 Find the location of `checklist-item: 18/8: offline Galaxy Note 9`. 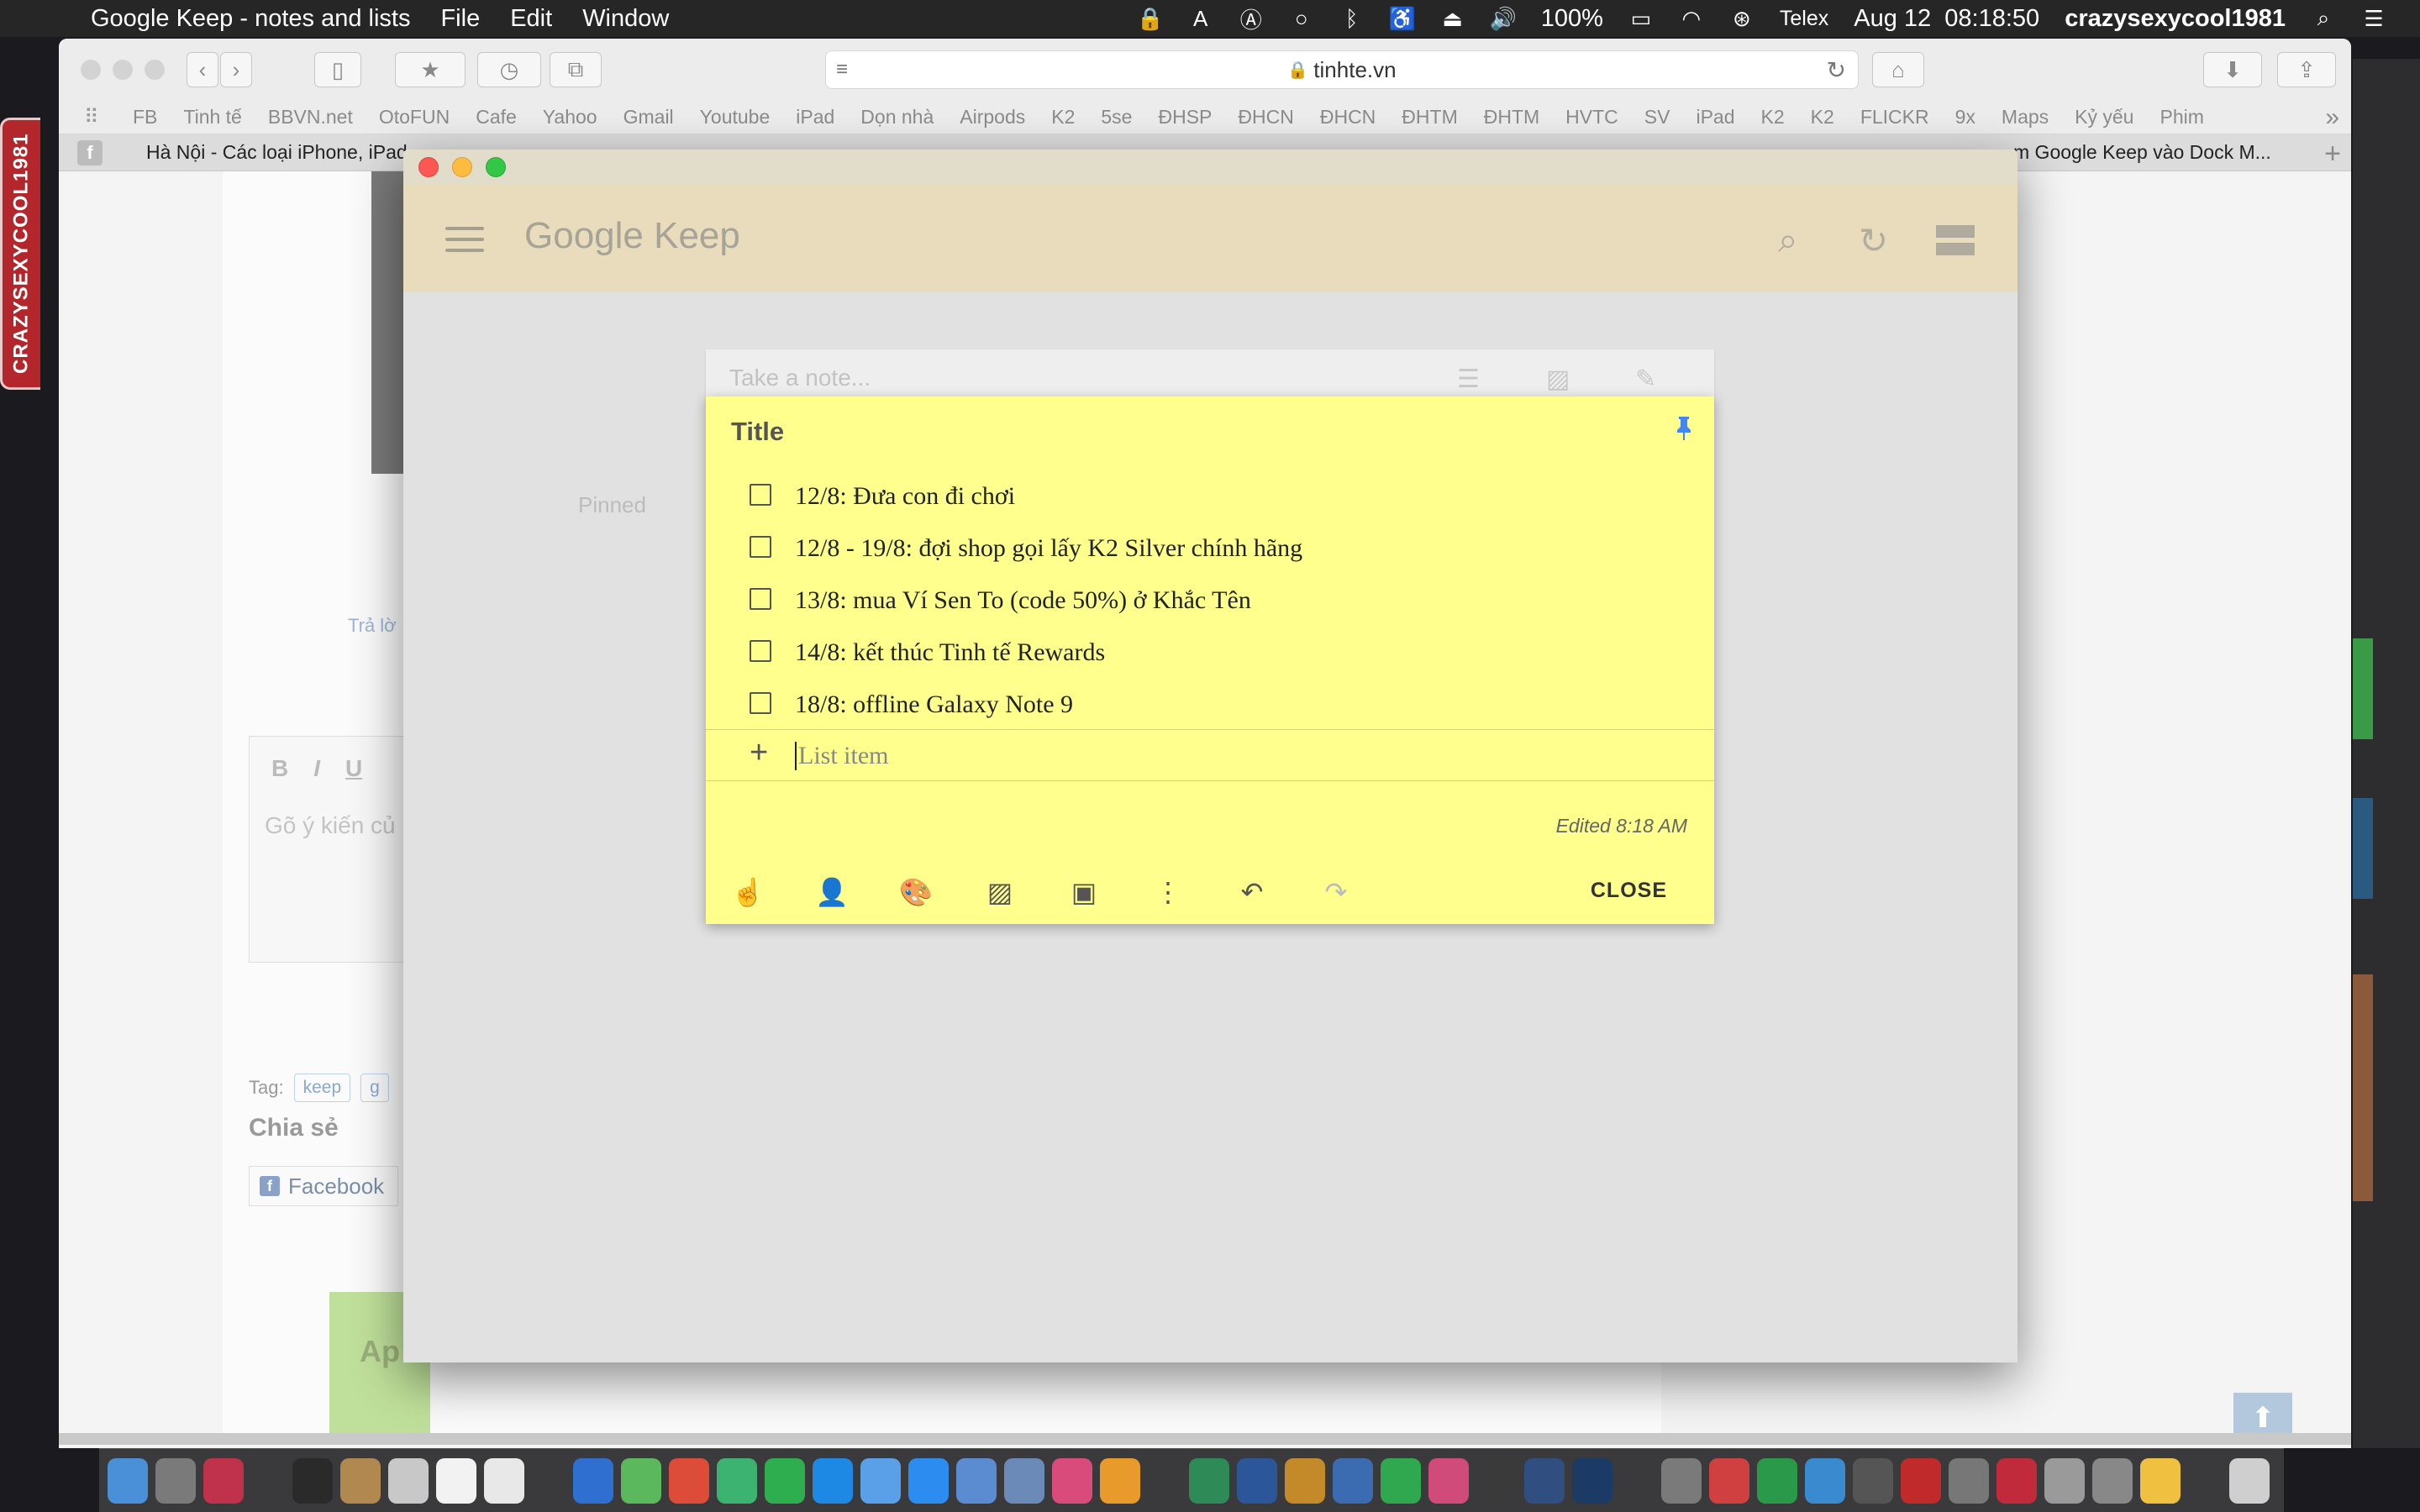

checklist-item: 18/8: offline Galaxy Note 9 is located at coordinates (1210, 705).